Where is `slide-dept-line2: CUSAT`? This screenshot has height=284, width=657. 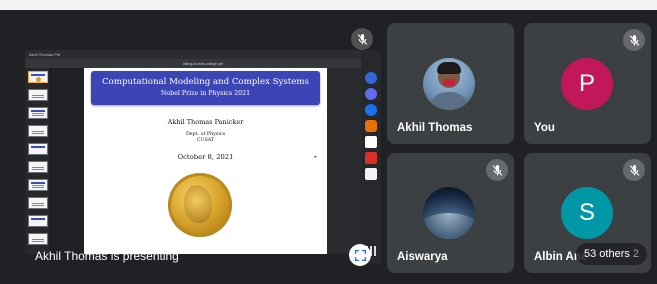
slide-dept-line2: CUSAT is located at coordinates (205, 140).